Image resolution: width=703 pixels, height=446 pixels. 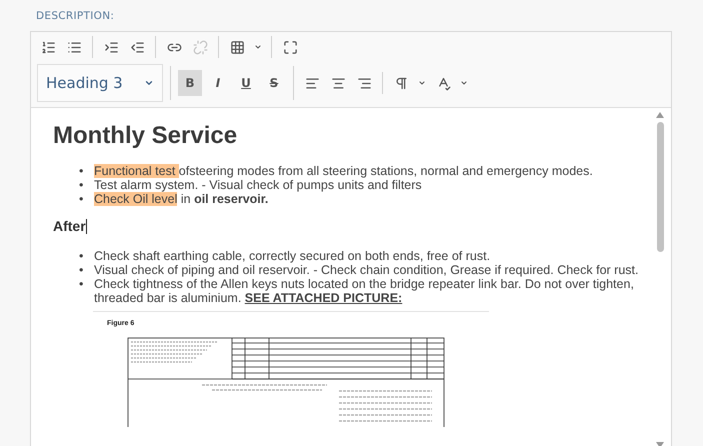 I want to click on underline-button: U, so click(x=246, y=83).